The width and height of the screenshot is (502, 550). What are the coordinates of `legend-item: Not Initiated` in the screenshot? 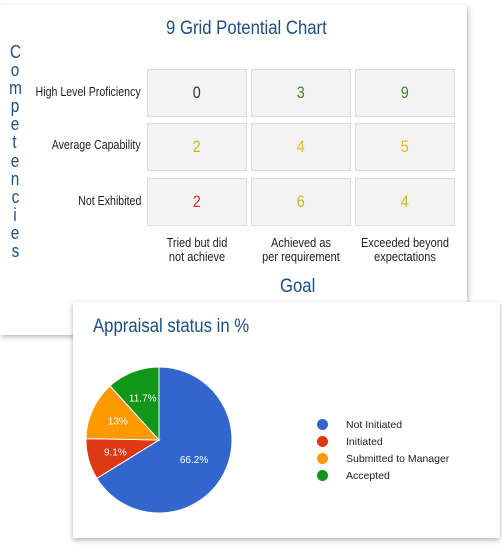 It's located at (383, 424).